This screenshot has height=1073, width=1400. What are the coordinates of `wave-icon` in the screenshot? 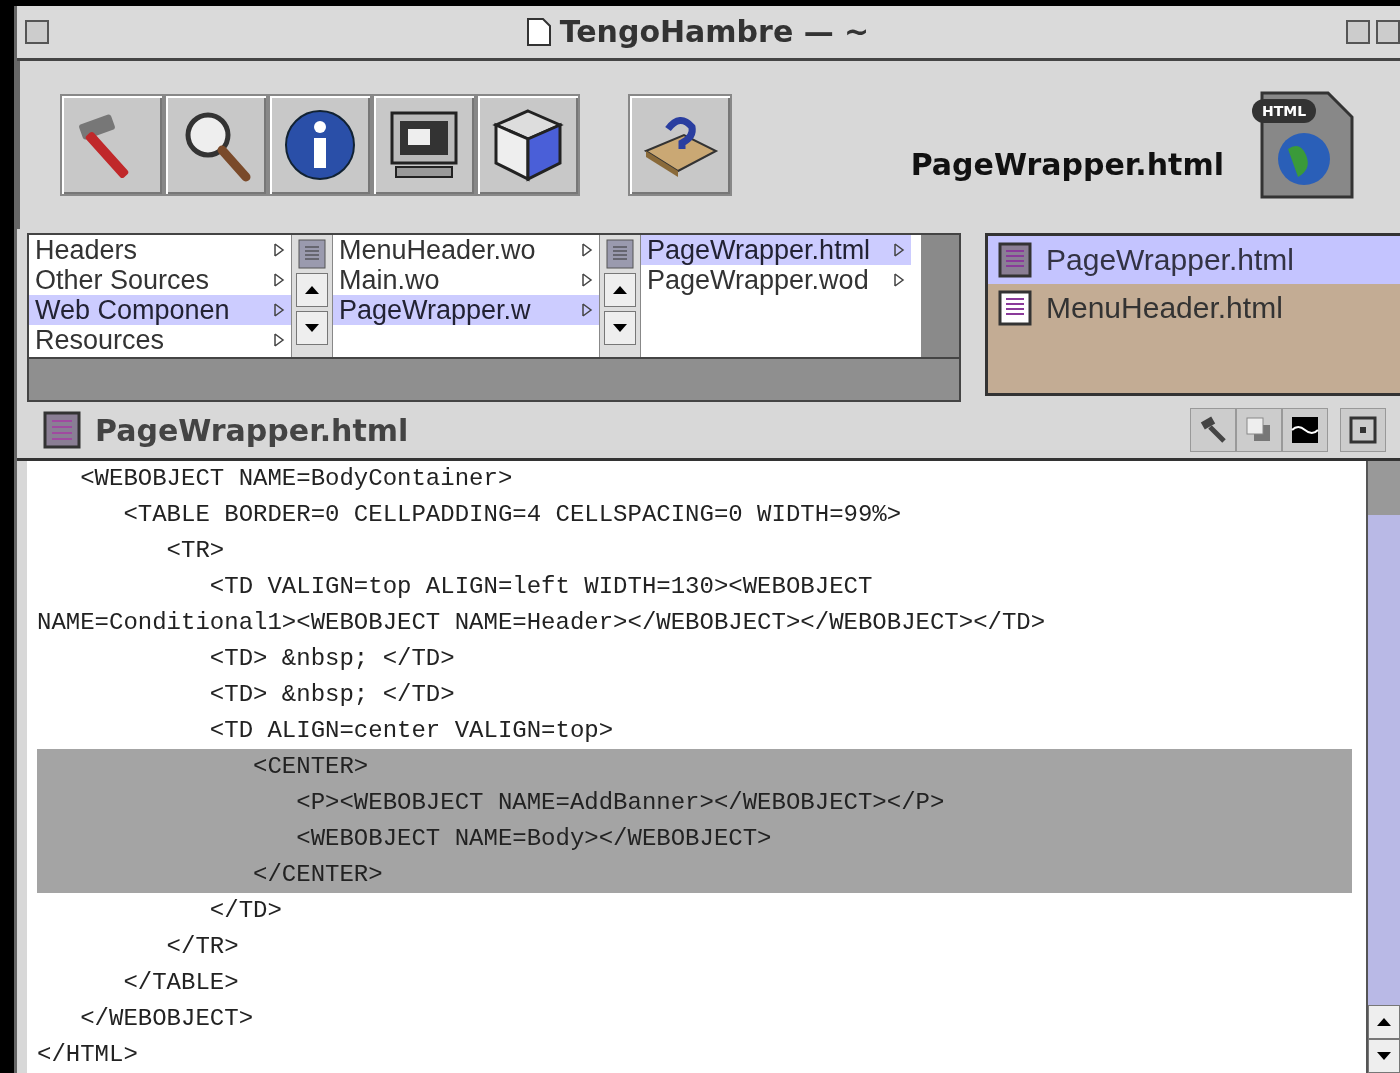 It's located at (1305, 430).